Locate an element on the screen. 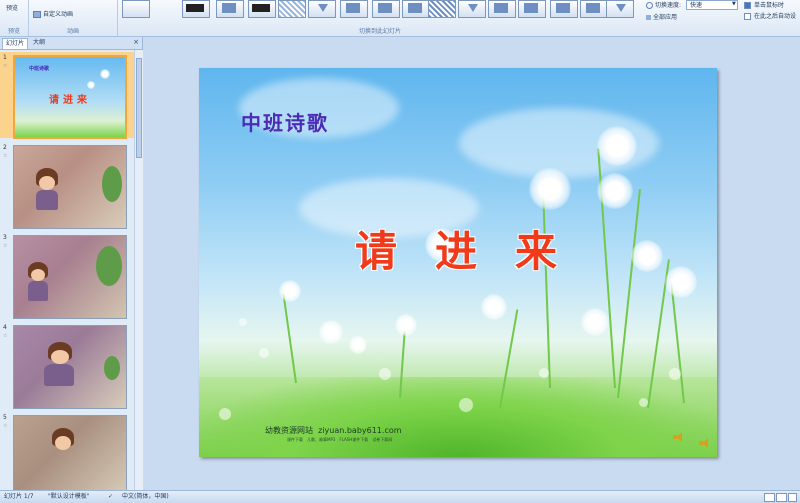  normal-view-icon is located at coordinates (769, 497).